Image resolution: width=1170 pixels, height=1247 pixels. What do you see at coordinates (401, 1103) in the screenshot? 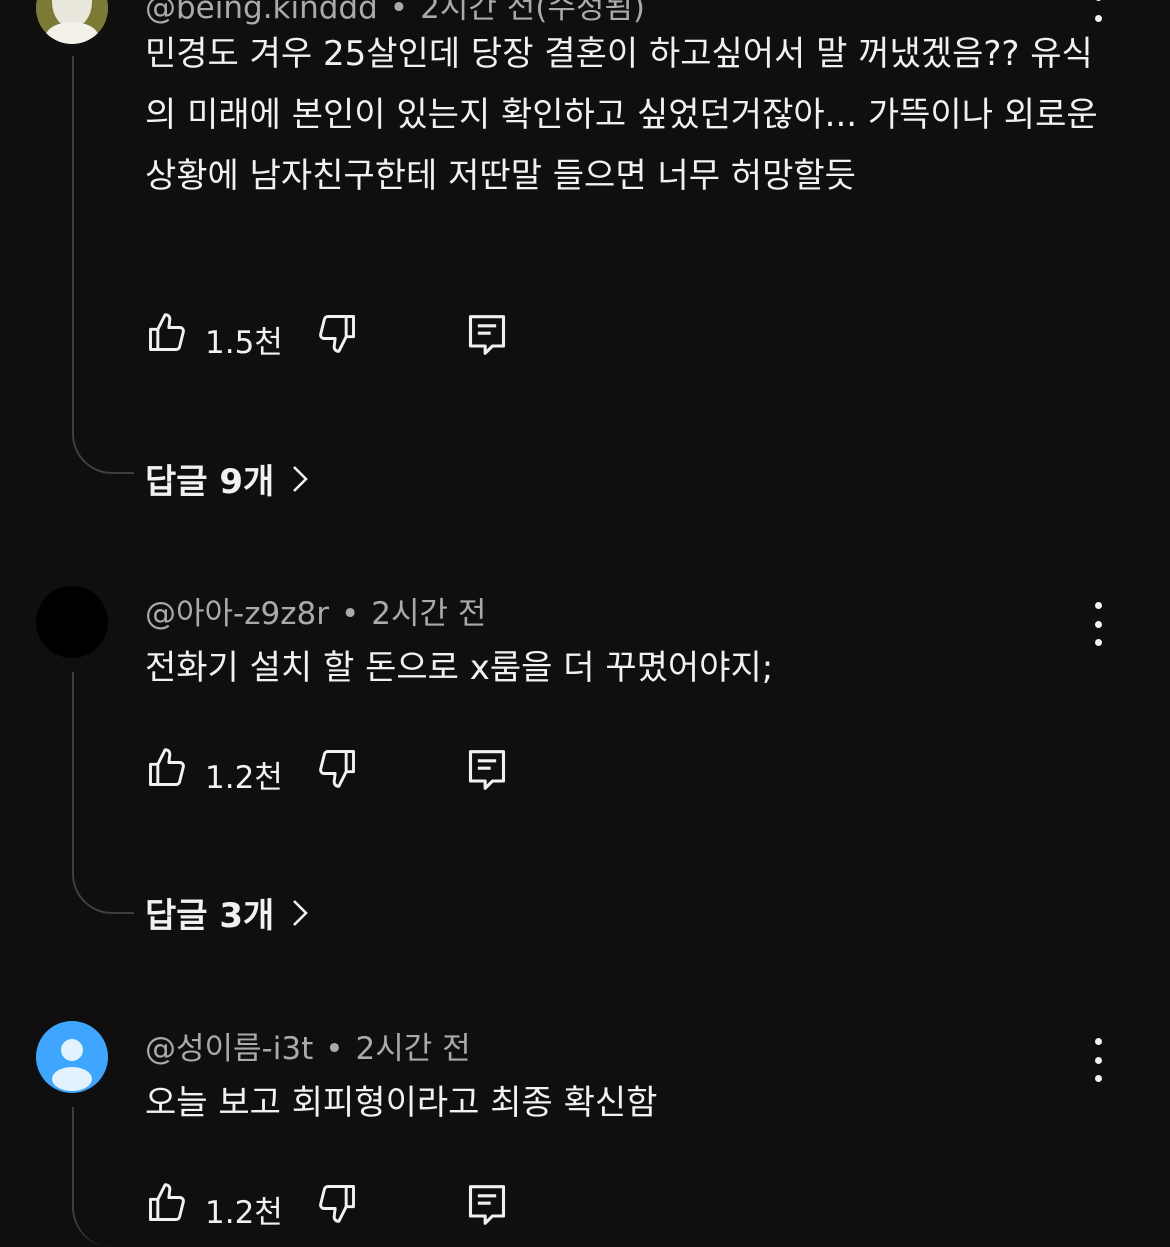
I see `comment-text: 오늘 보고 회피형이라고 최종 확신함` at bounding box center [401, 1103].